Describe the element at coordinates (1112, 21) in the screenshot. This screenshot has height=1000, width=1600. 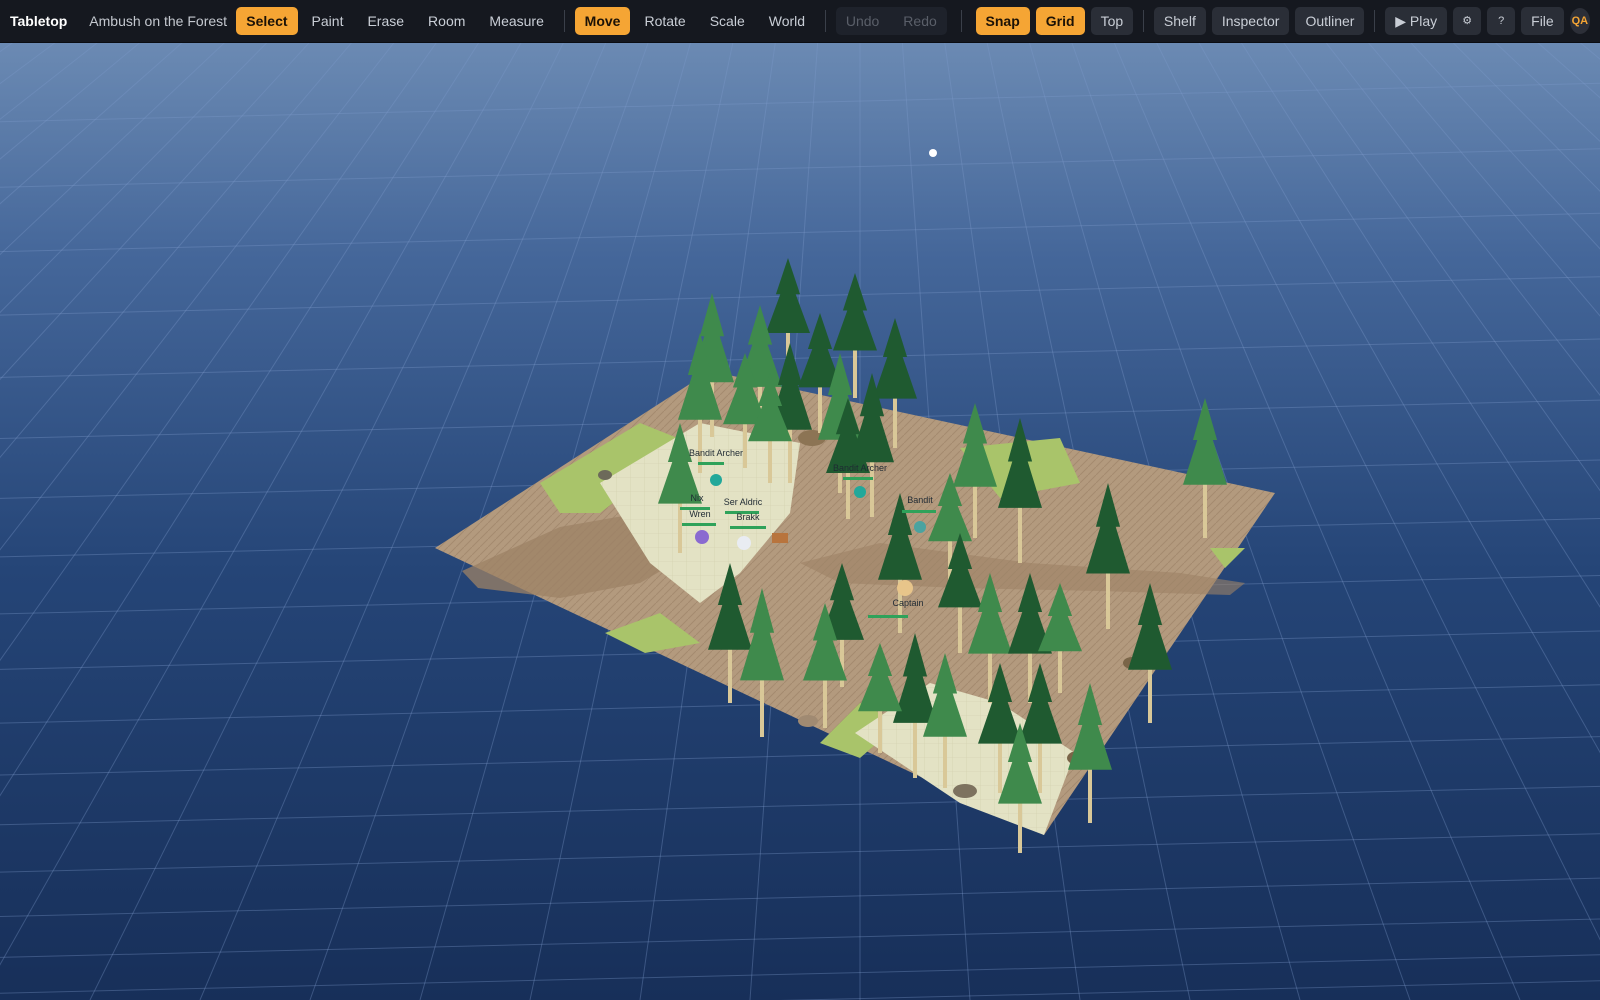
I see `top-view-button: Top` at that location.